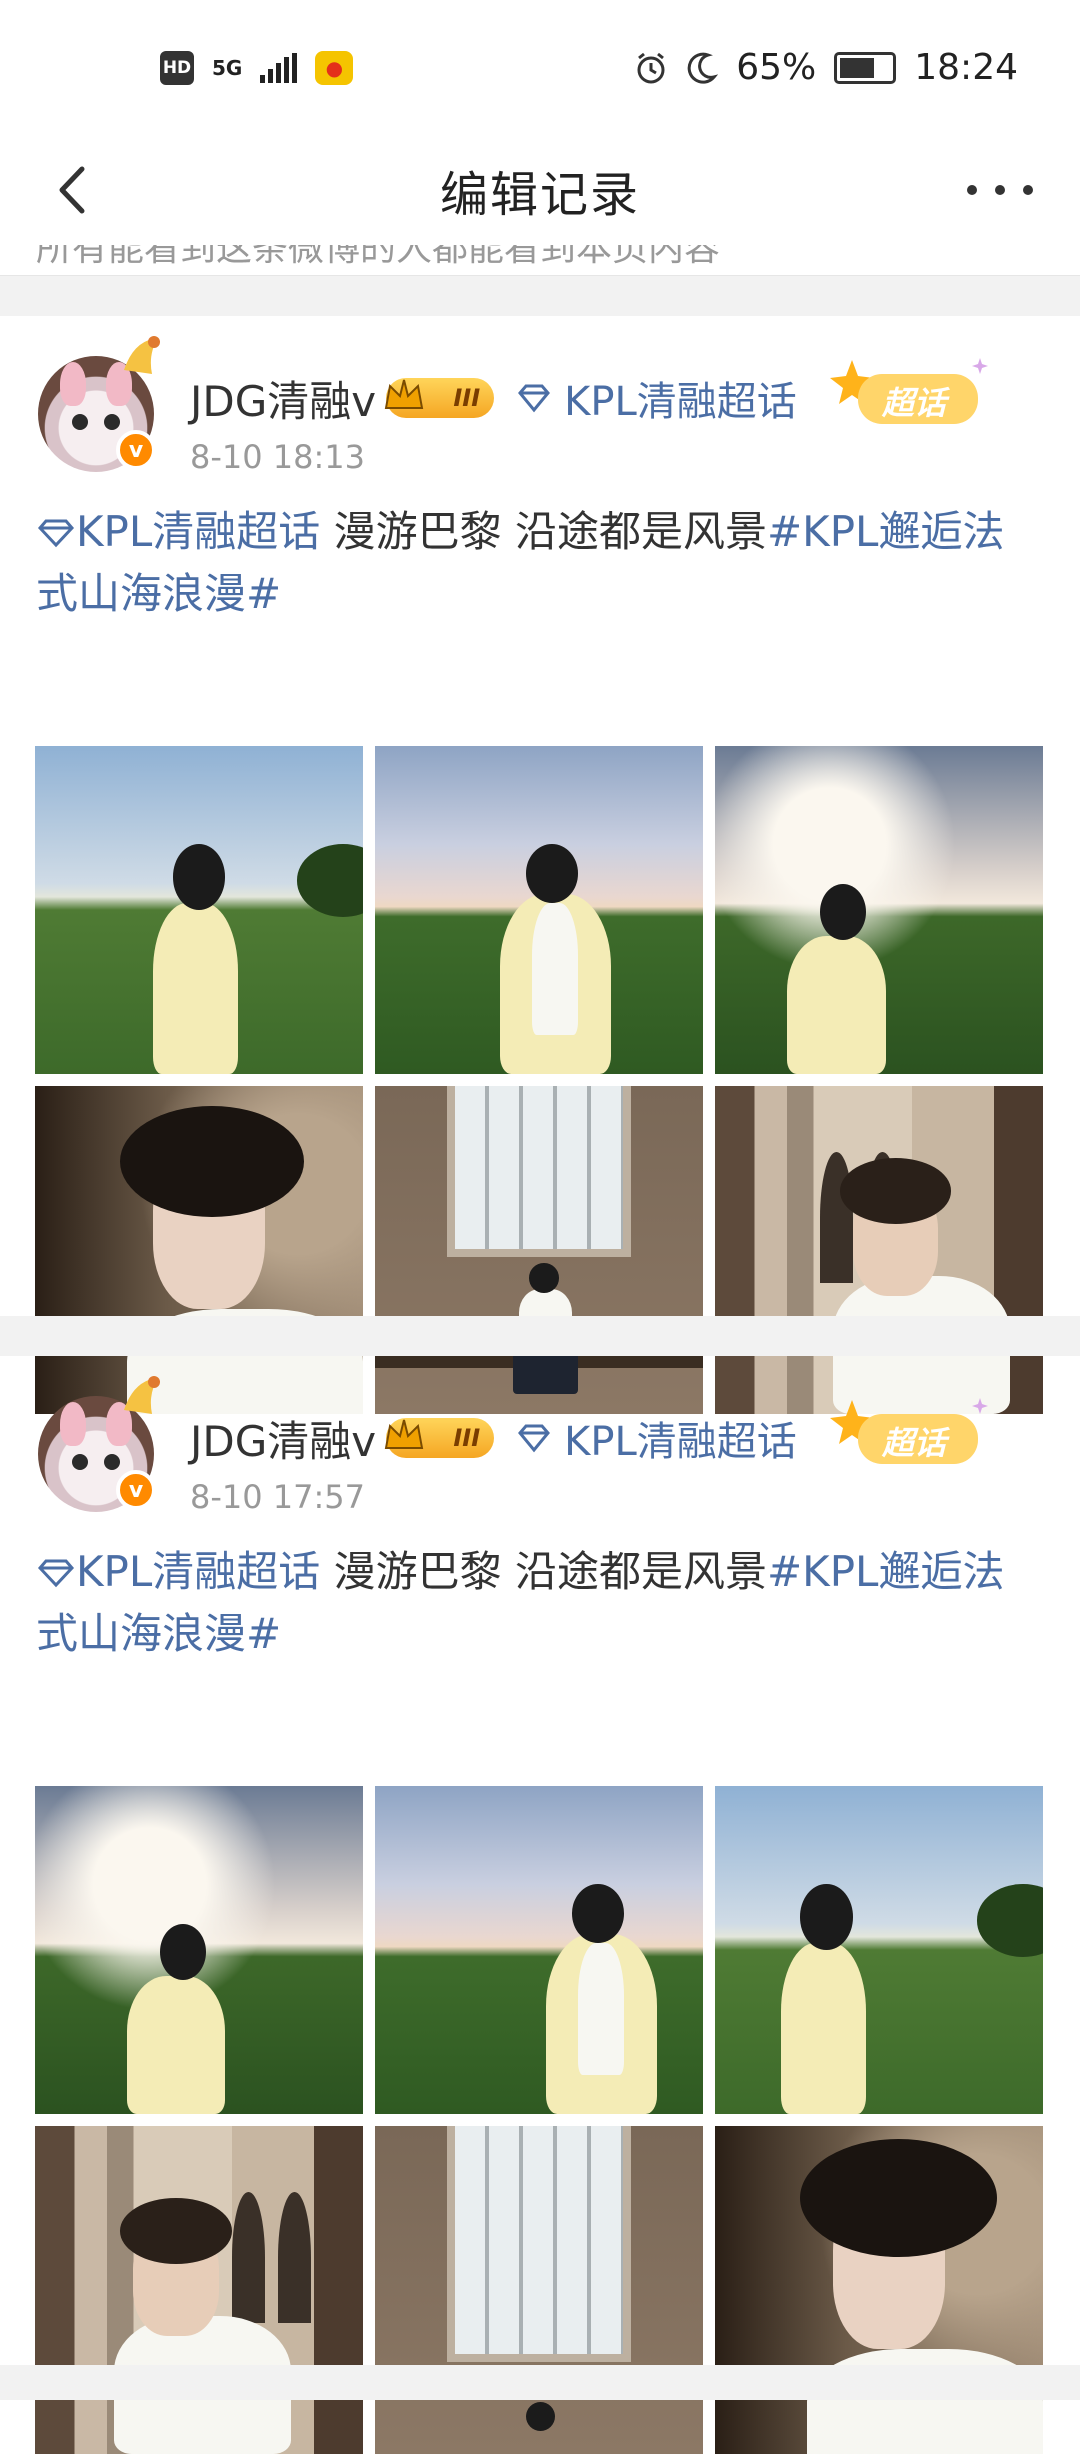 This screenshot has height=2454, width=1080. I want to click on battery-icon, so click(865, 67).